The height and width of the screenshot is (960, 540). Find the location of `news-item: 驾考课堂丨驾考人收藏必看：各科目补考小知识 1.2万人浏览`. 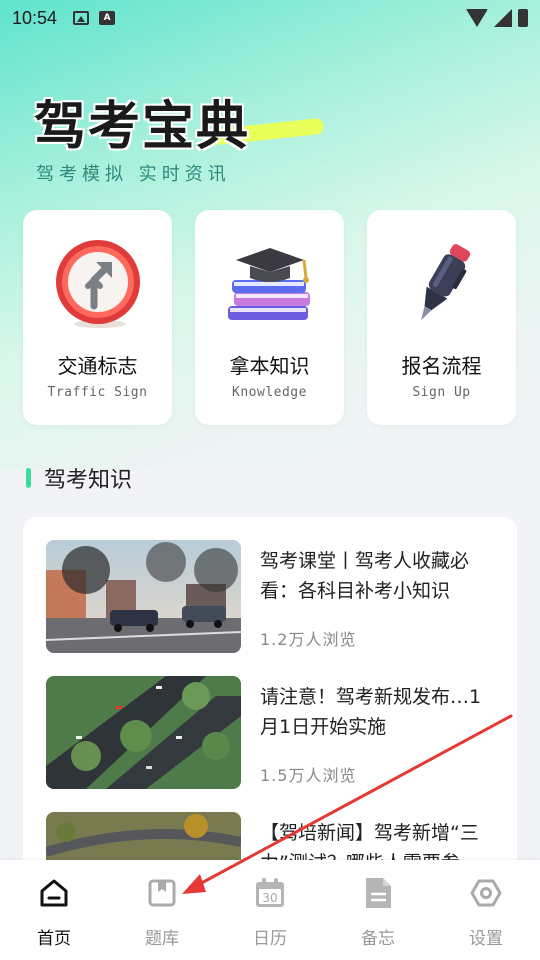

news-item: 驾考课堂丨驾考人收藏必看：各科目补考小知识 1.2万人浏览 is located at coordinates (276, 597).